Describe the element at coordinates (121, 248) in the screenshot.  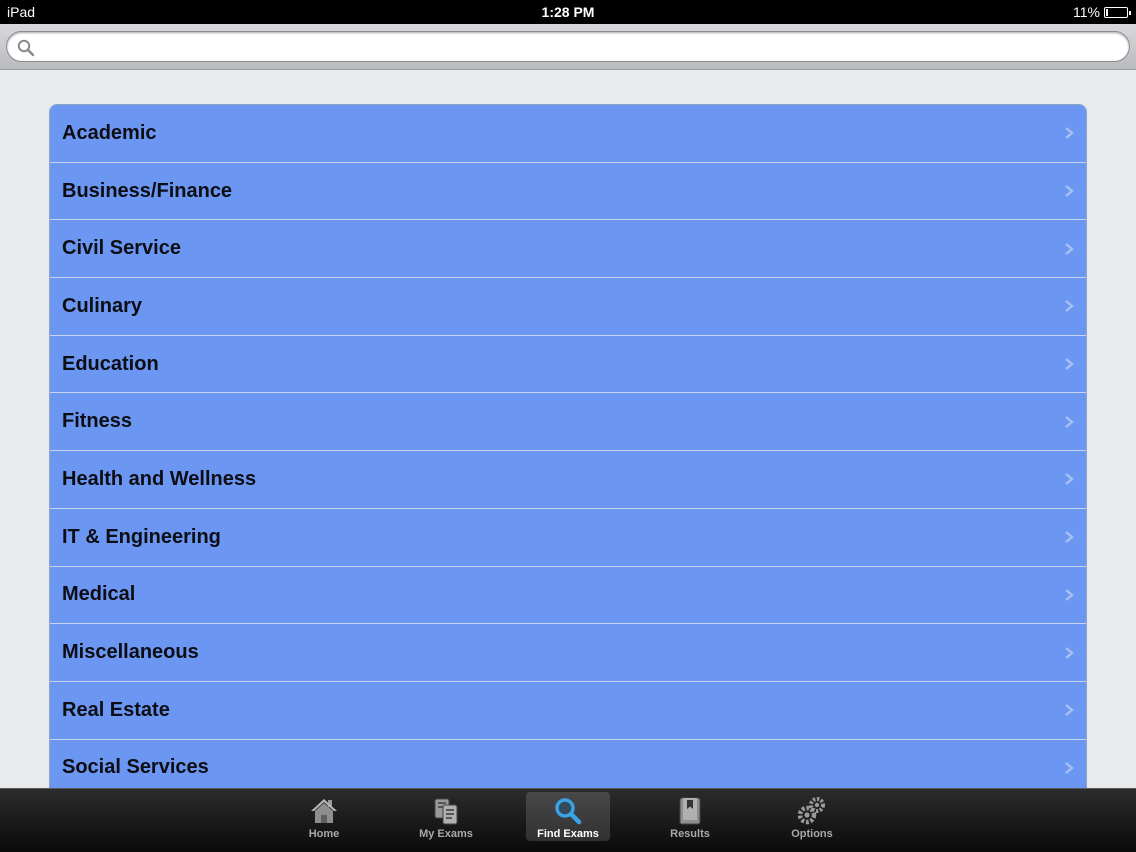
I see `category-label: Civil Service` at that location.